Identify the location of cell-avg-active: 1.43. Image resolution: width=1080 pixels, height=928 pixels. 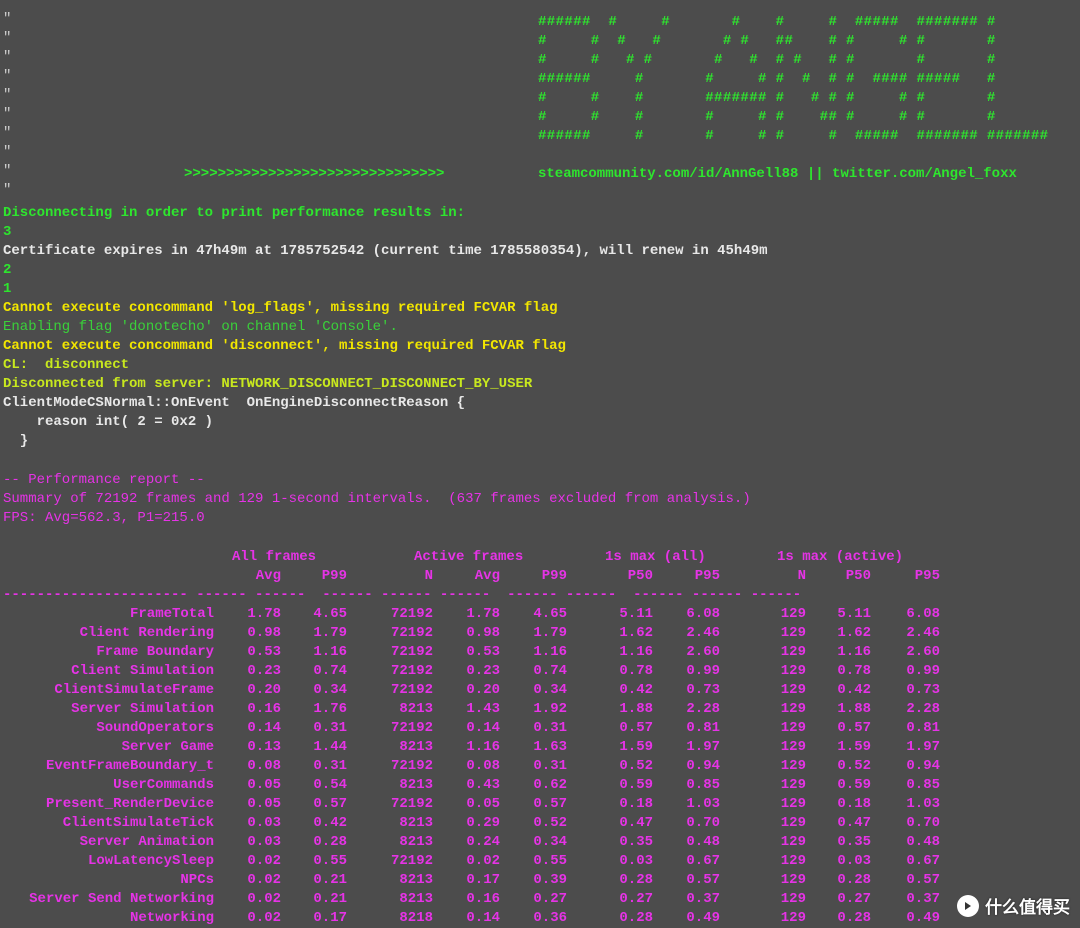
(483, 709).